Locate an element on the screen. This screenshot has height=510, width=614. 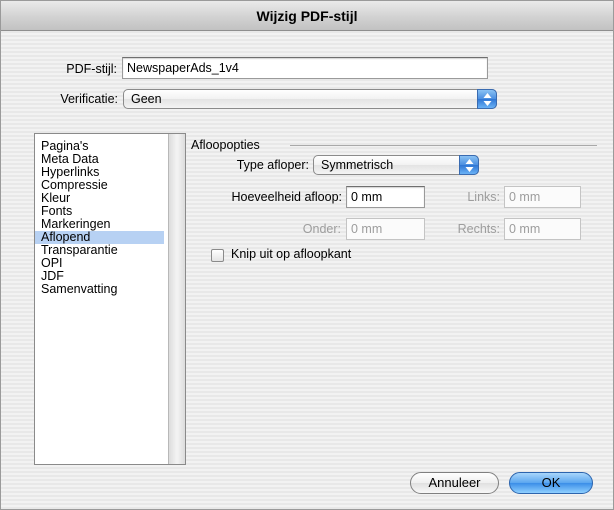
verification-value: Geen is located at coordinates (146, 99).